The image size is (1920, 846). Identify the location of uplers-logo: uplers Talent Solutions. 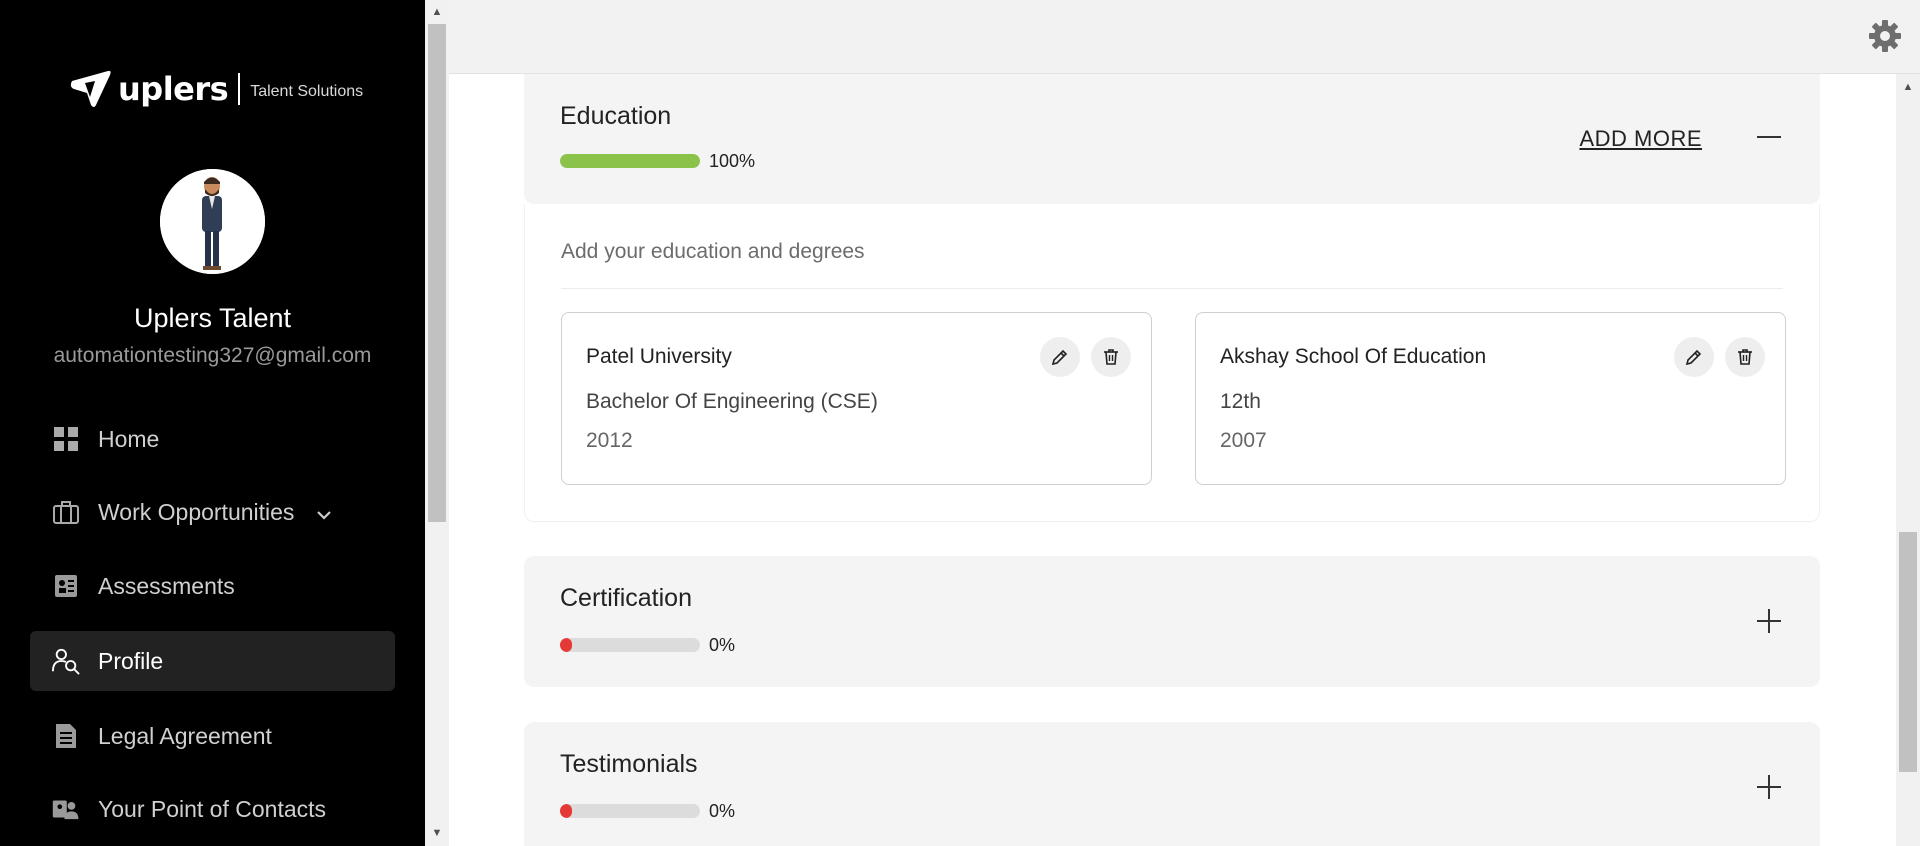
(215, 89).